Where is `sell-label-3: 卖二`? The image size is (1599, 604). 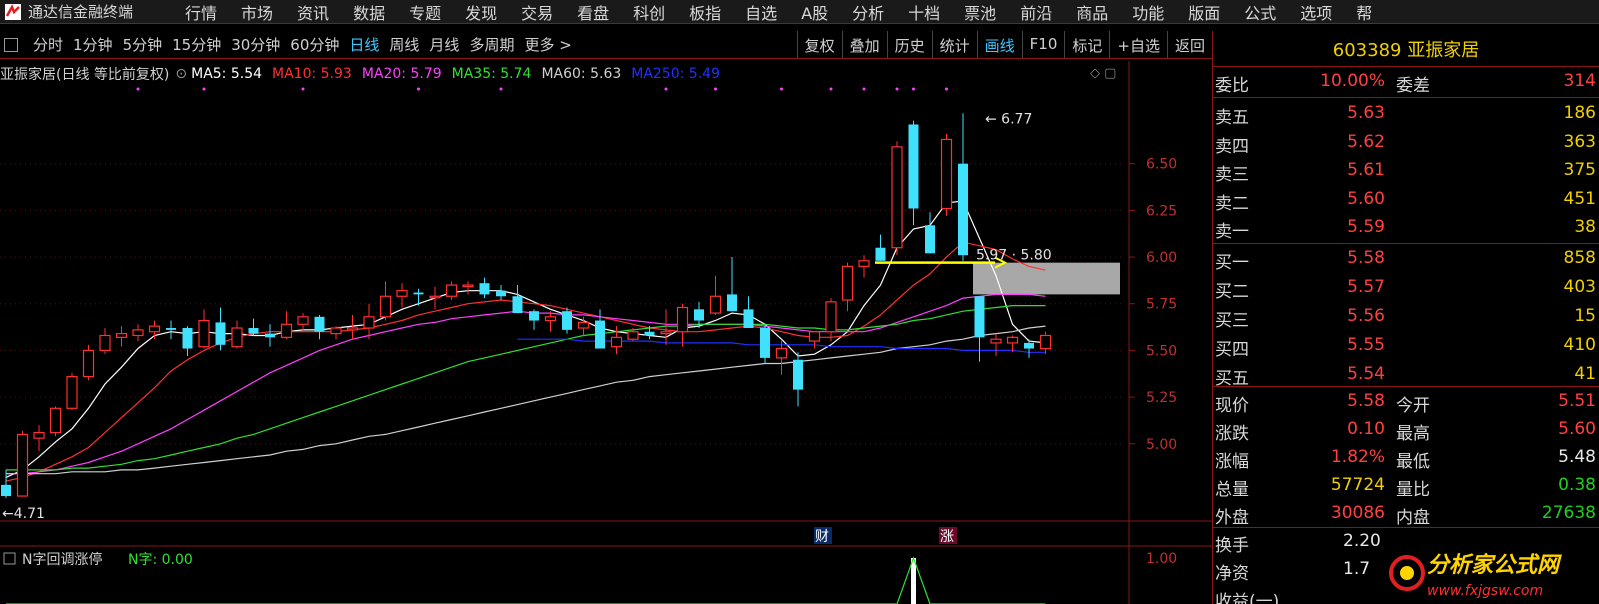
sell-label-3: 卖二 is located at coordinates (1232, 203).